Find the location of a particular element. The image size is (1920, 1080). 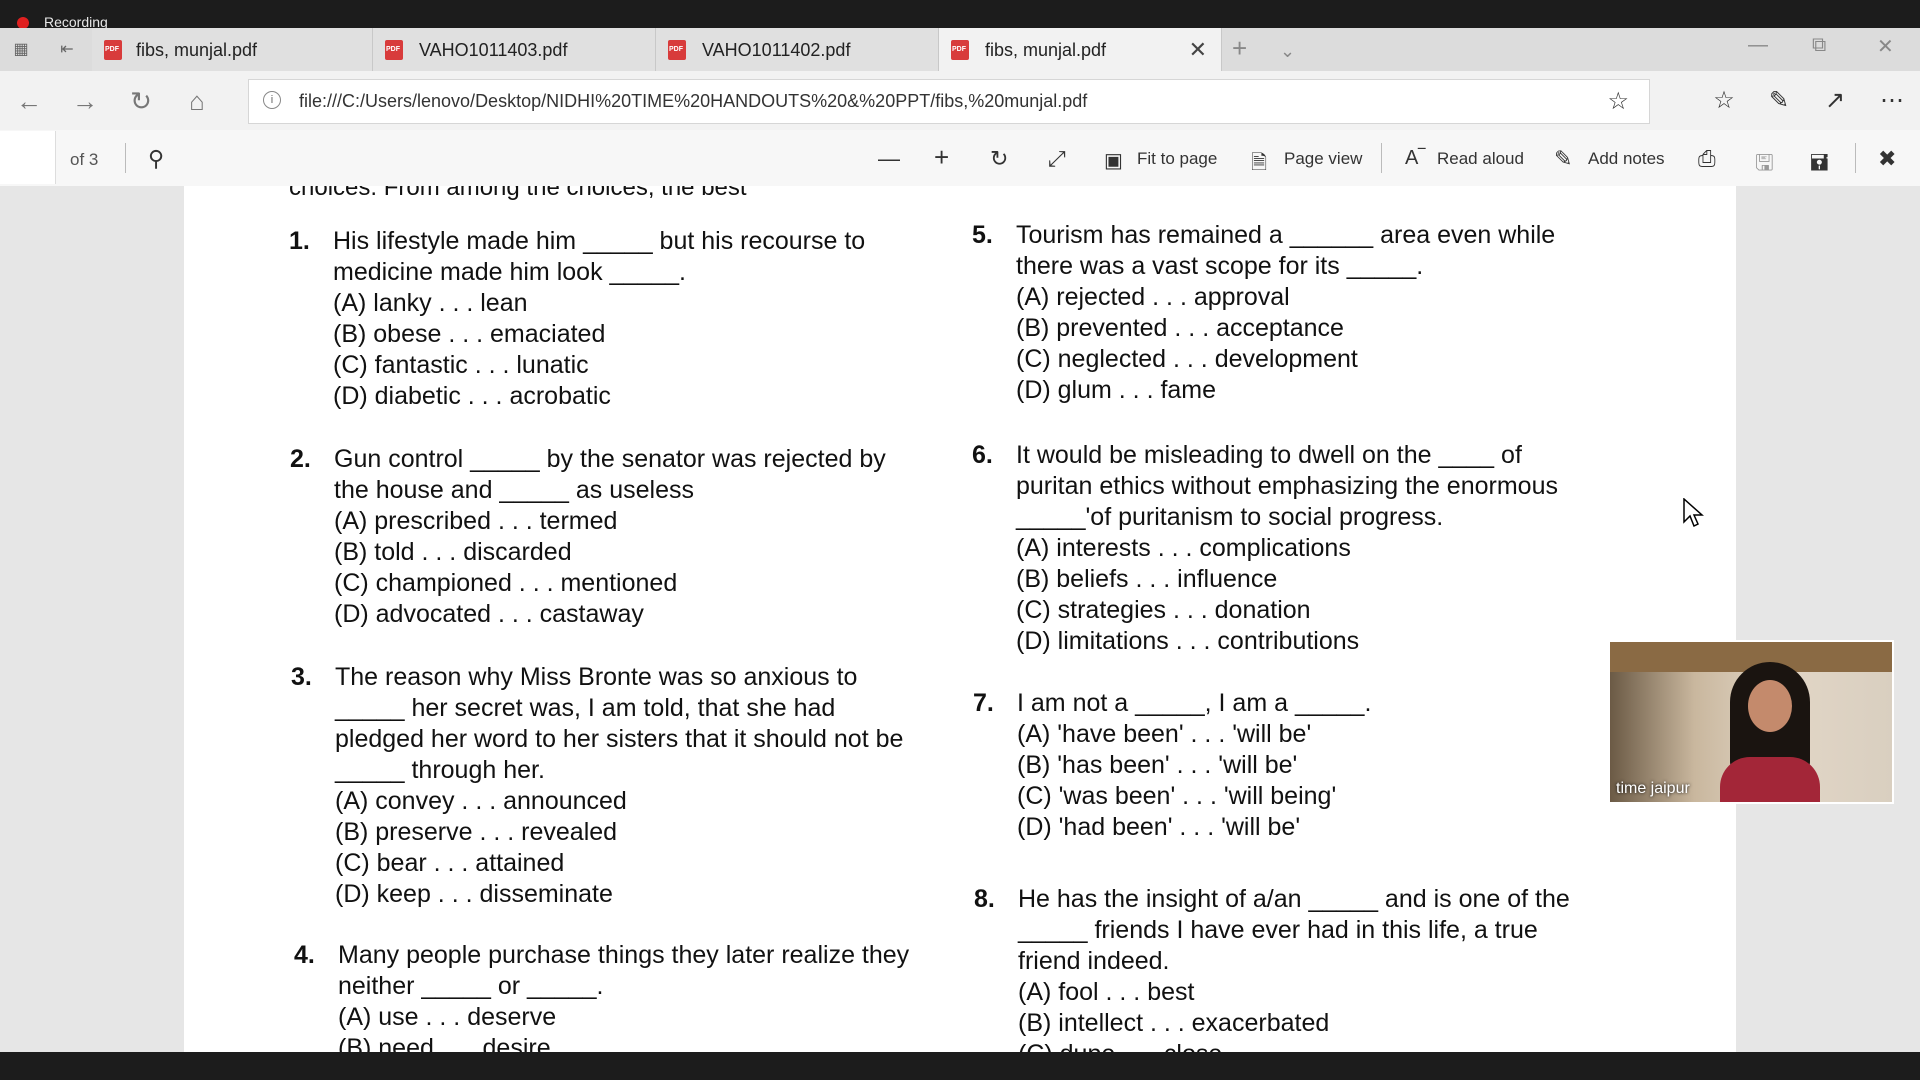

page-view-button: Page view is located at coordinates (1323, 159).